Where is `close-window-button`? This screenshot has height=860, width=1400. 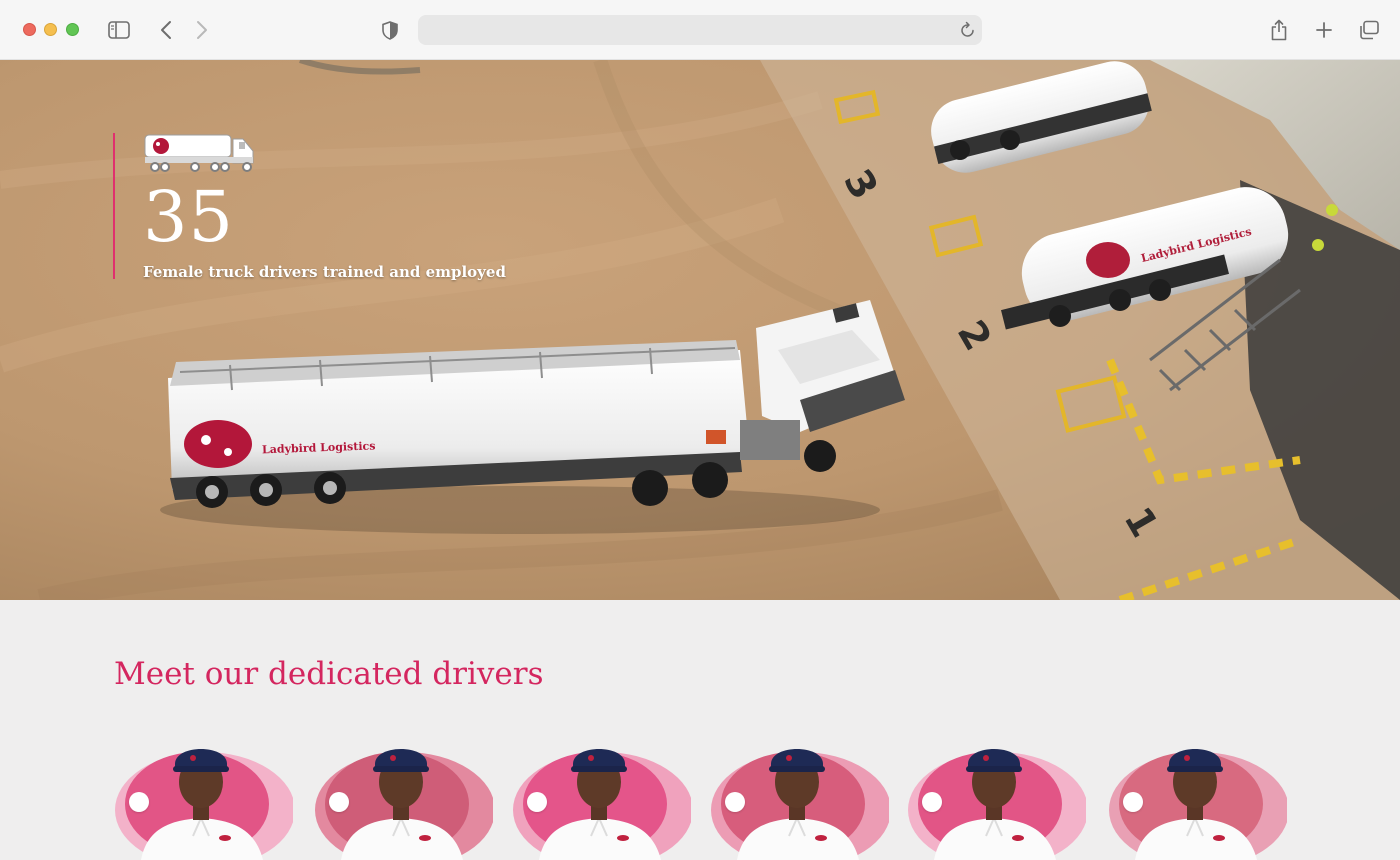 close-window-button is located at coordinates (29, 29).